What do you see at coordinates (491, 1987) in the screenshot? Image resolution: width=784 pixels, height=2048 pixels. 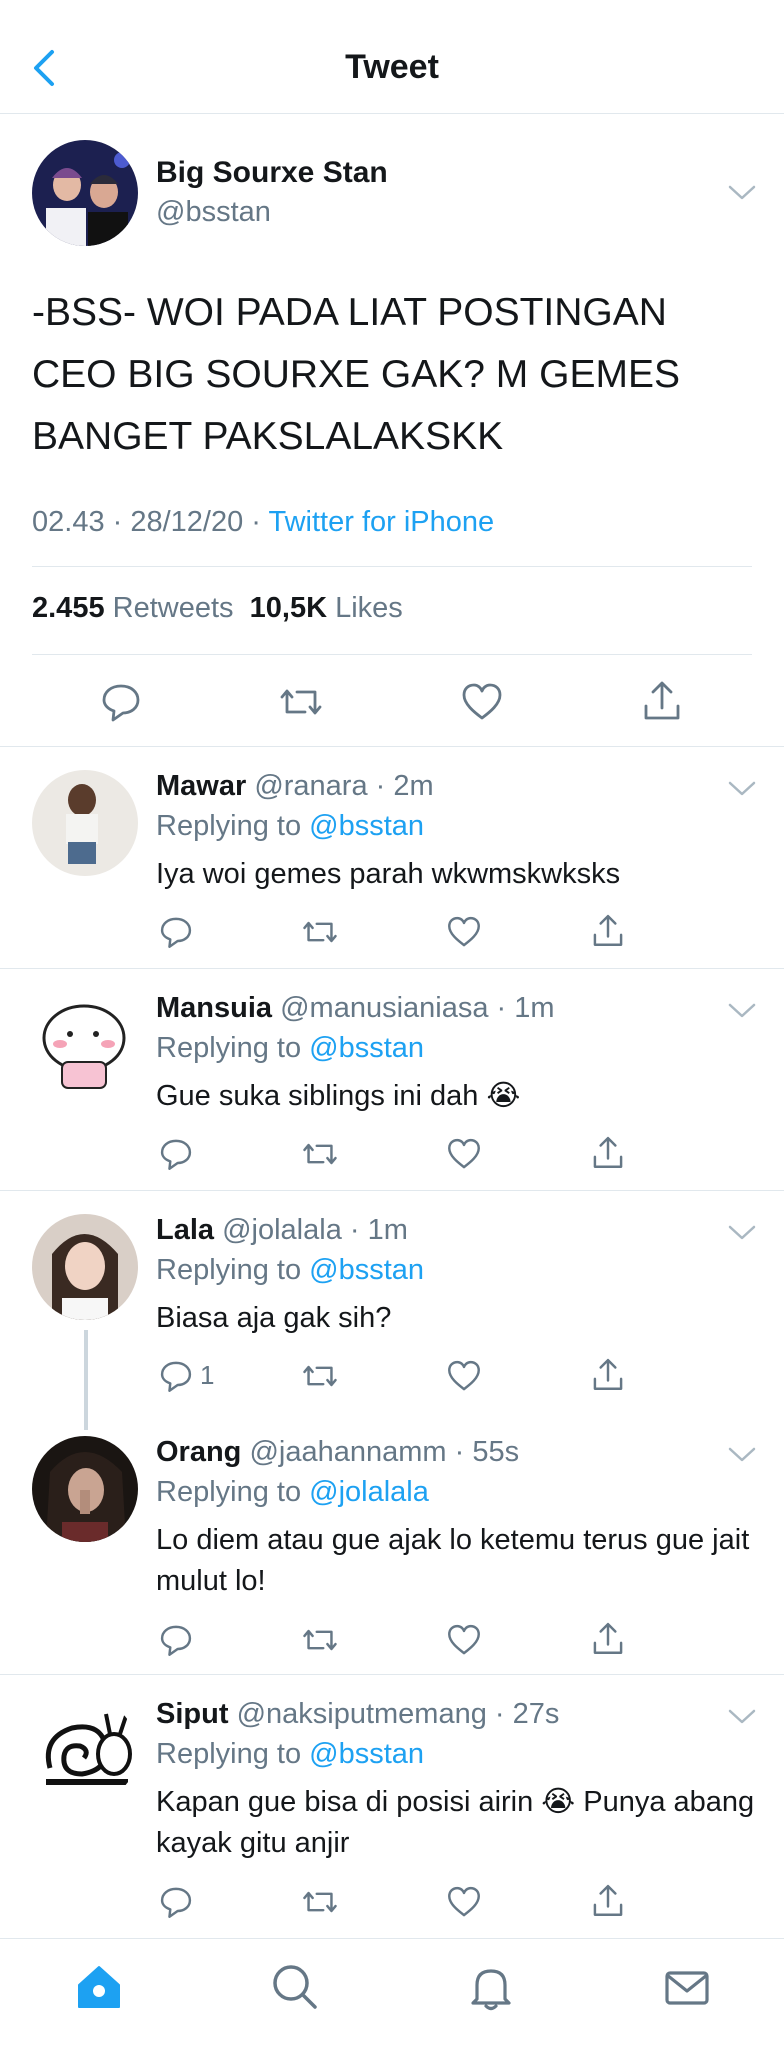 I see `tab-notifications` at bounding box center [491, 1987].